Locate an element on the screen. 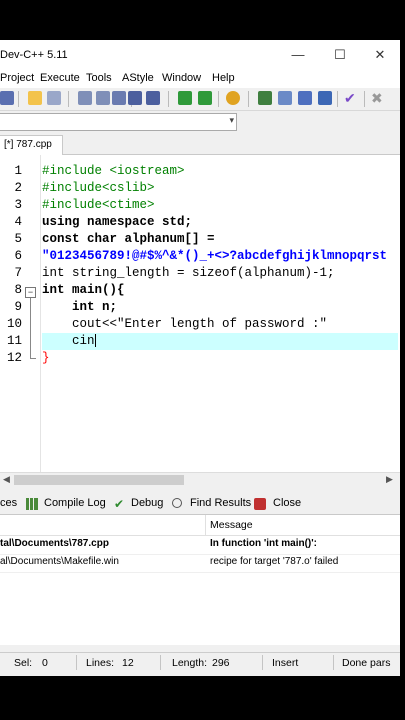 This screenshot has width=405, height=720. class-combo: ▾ is located at coordinates (118, 122).